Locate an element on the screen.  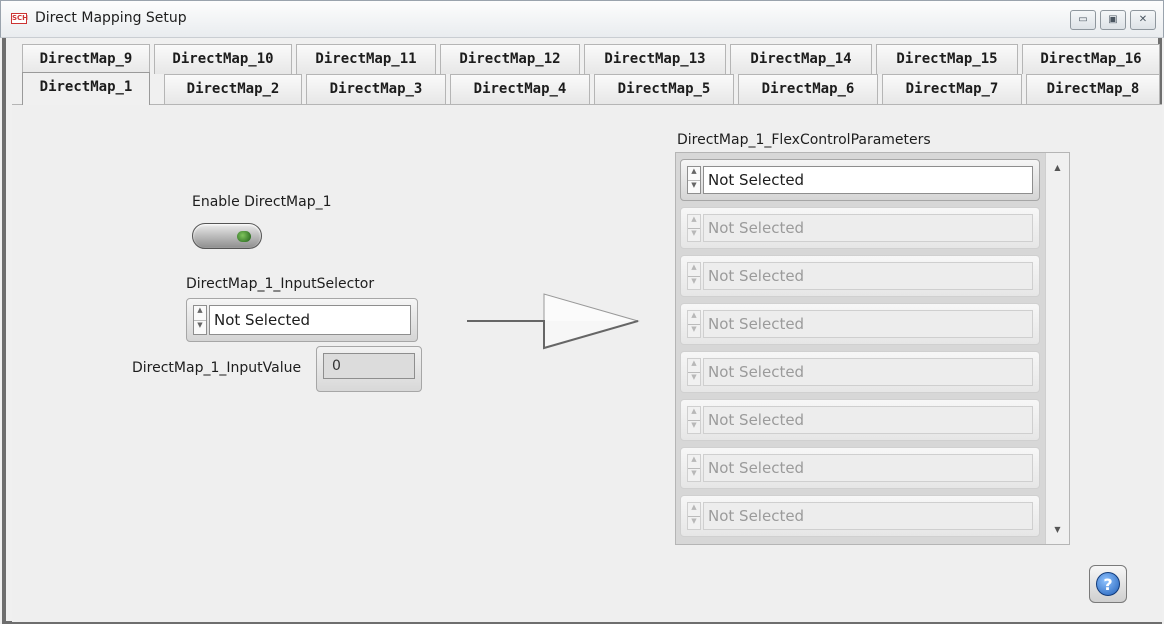
flex-param-ring-5: ▲ ▼ Not Selected is located at coordinates (860, 372).